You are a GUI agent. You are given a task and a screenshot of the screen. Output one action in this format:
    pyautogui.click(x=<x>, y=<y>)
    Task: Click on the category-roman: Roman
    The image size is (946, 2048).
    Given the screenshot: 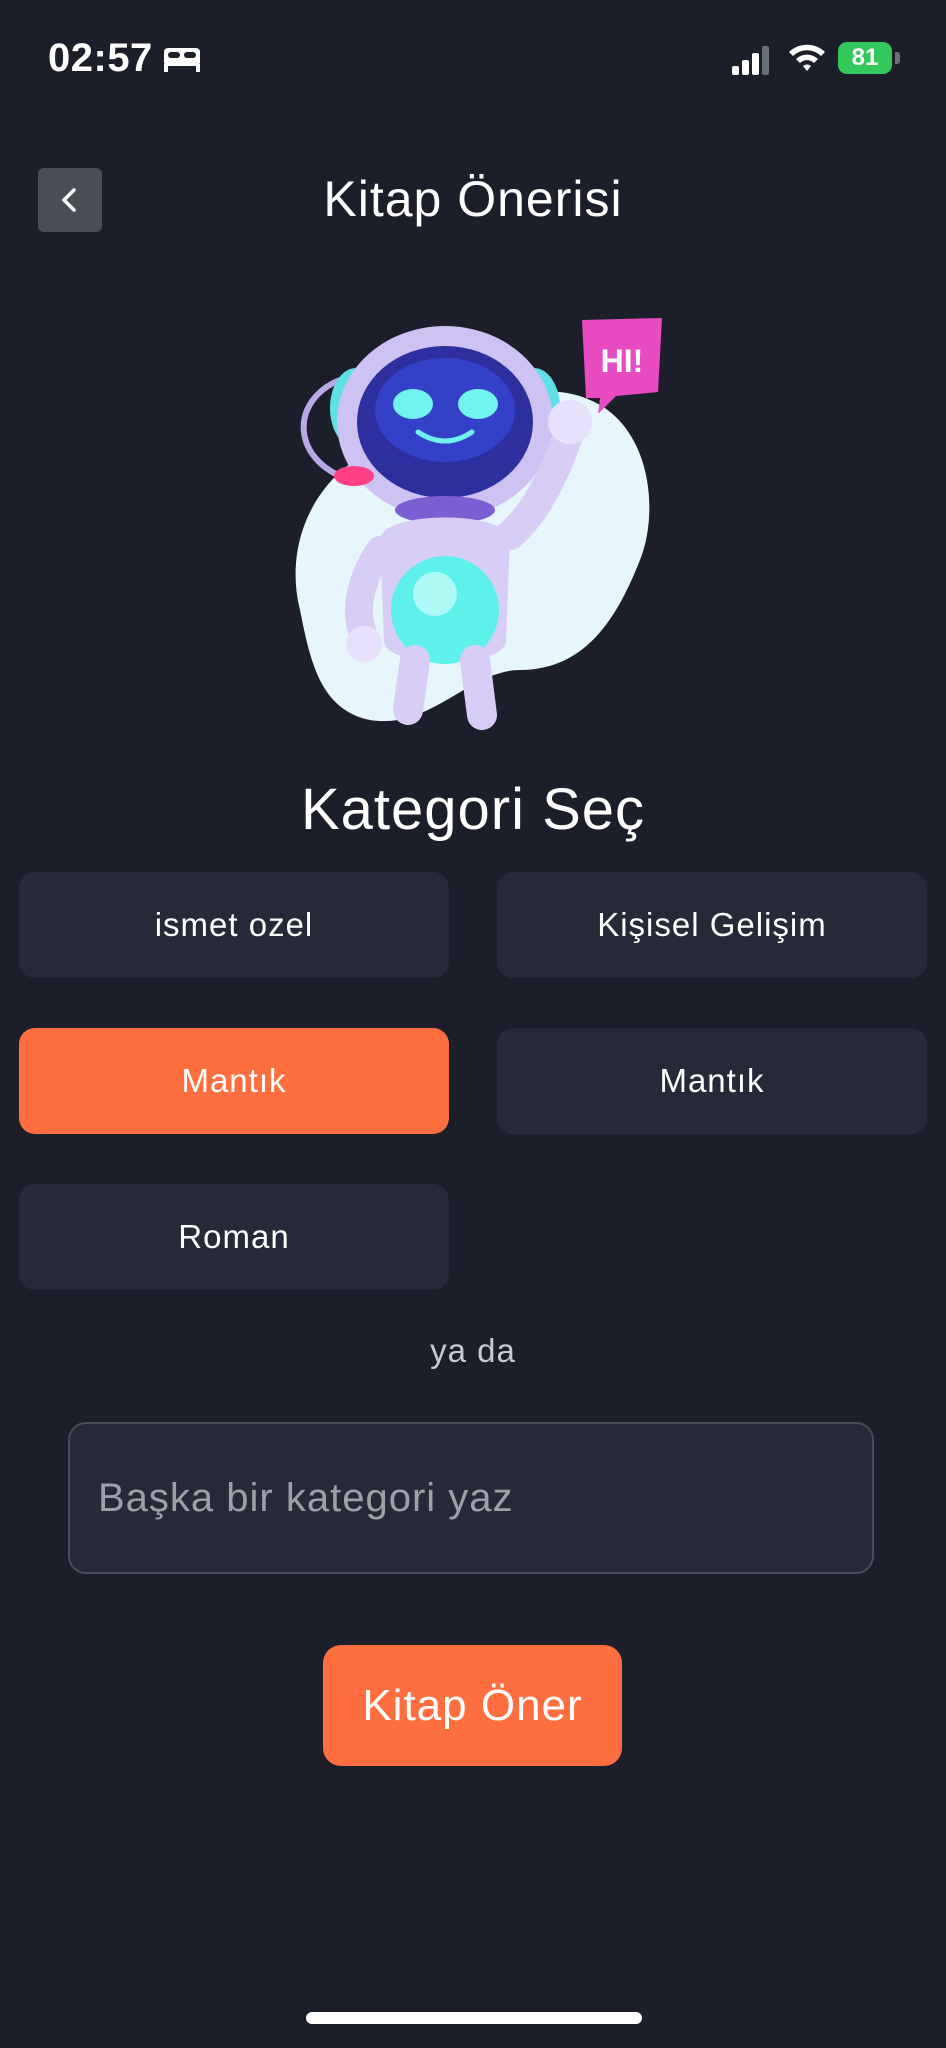 What is the action you would take?
    pyautogui.click(x=234, y=1237)
    